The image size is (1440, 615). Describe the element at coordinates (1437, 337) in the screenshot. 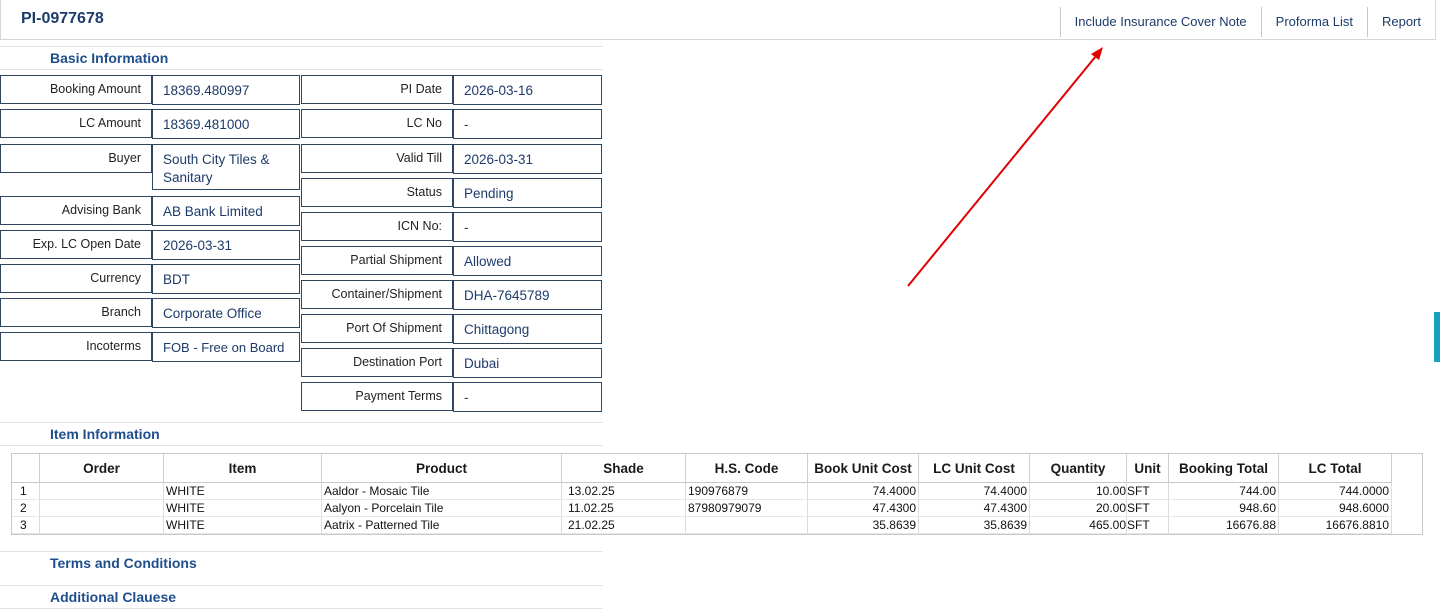

I see `side-scroll-tab` at that location.